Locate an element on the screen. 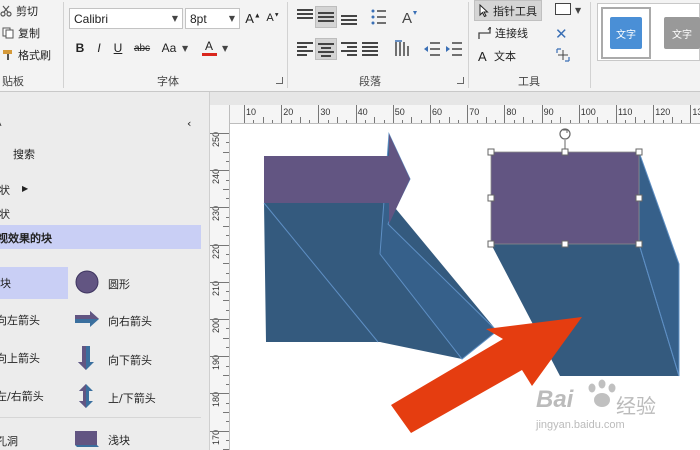  change-case-button: Aa is located at coordinates (169, 48).